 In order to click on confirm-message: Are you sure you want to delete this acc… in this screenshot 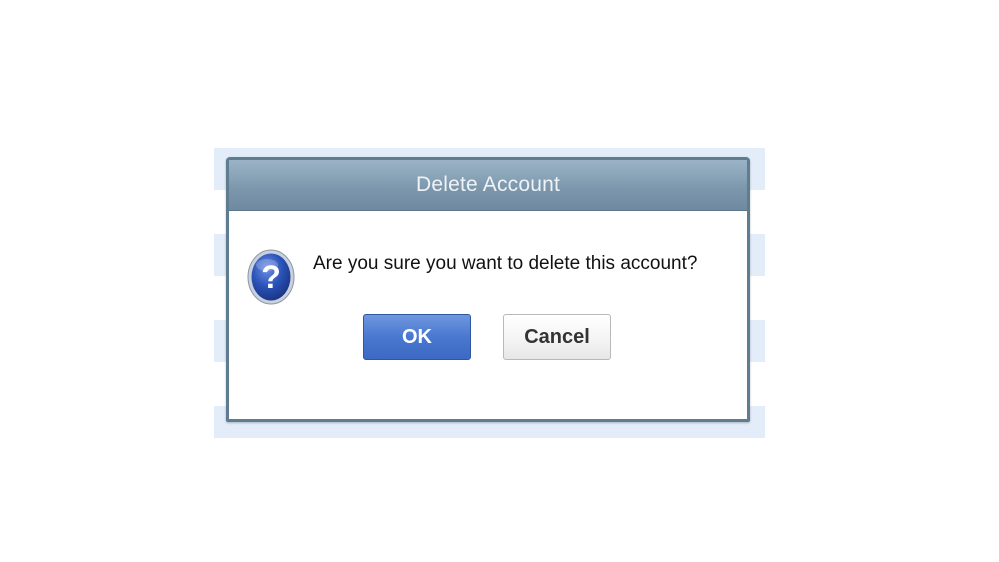, I will do `click(505, 263)`.